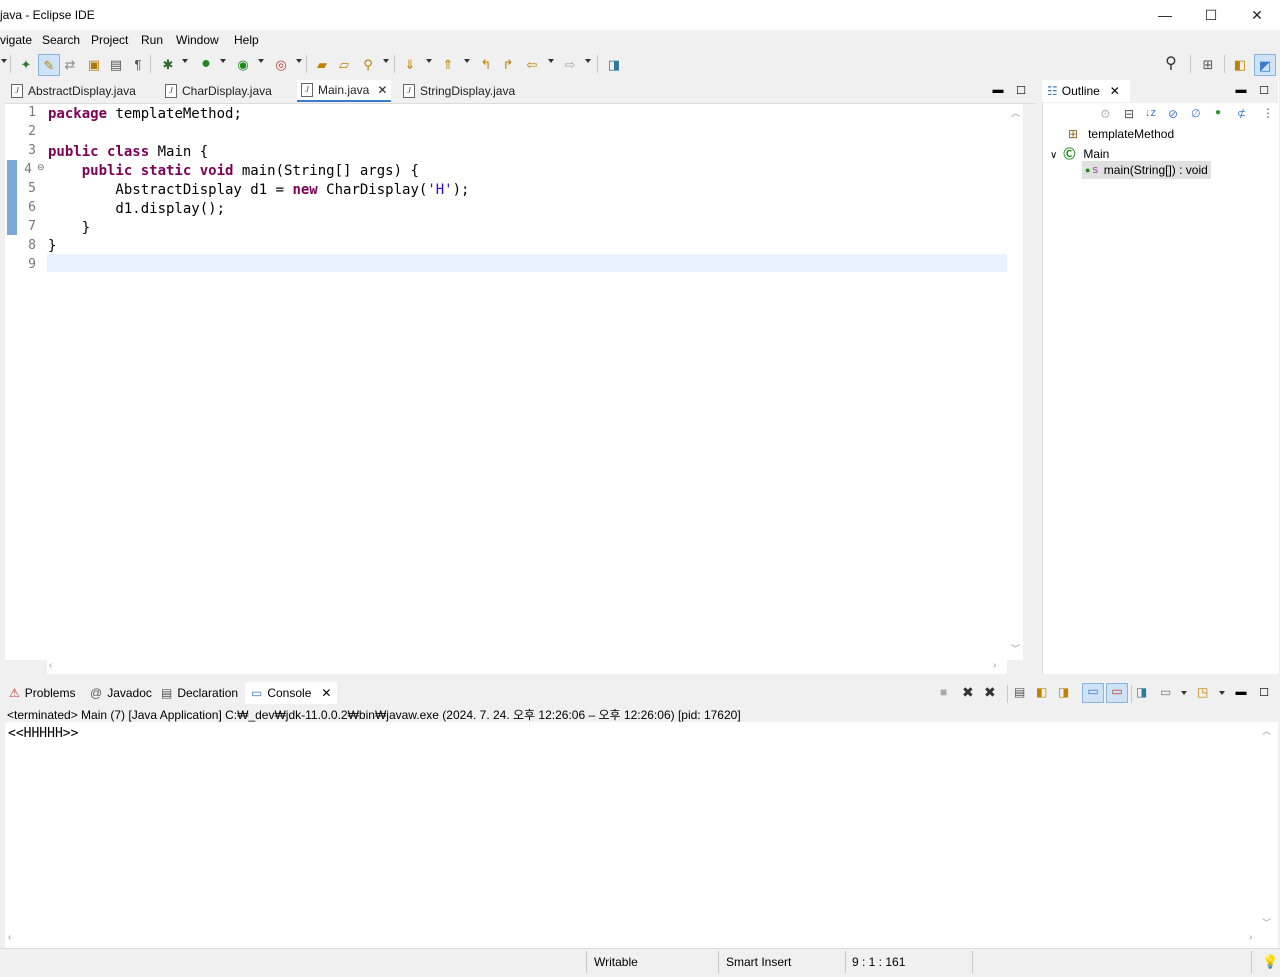 The image size is (1280, 977). Describe the element at coordinates (1222, 693) in the screenshot. I see `open-console-dropdown-icon` at that location.